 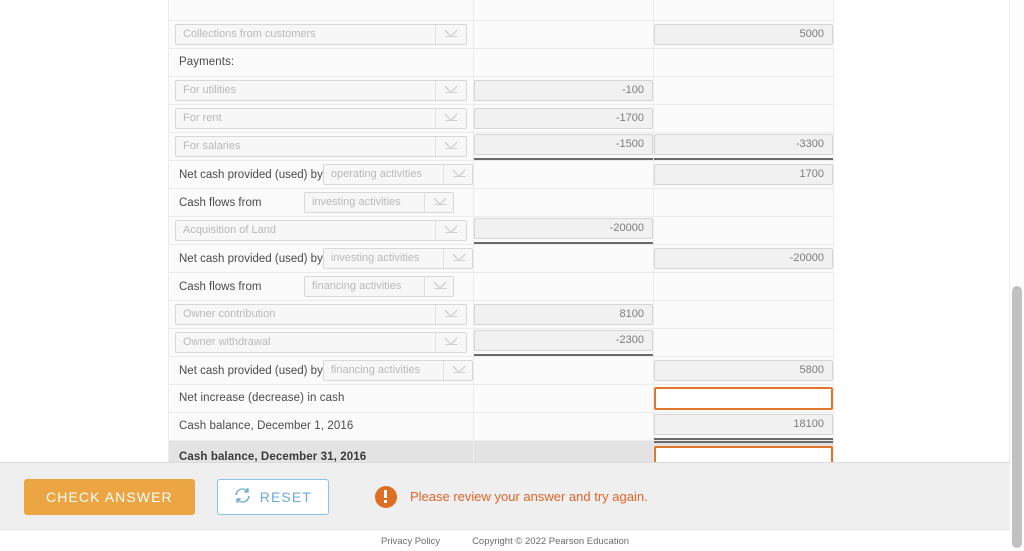 What do you see at coordinates (511, 496) in the screenshot?
I see `error-message-block: Please review your answer and try again.` at bounding box center [511, 496].